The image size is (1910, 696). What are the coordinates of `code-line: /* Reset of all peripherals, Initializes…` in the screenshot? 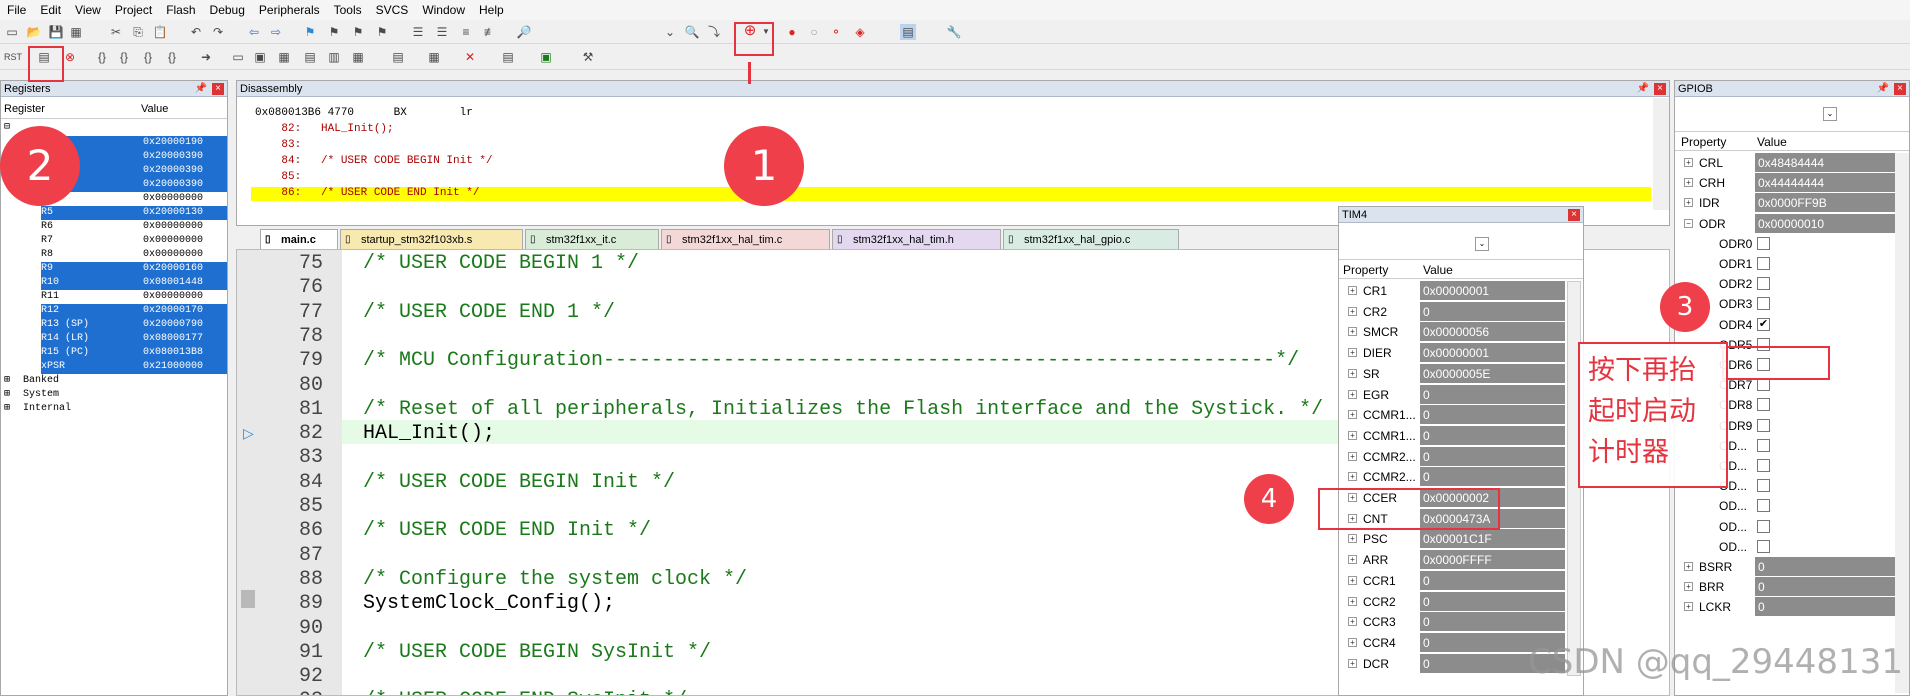 It's located at (843, 410).